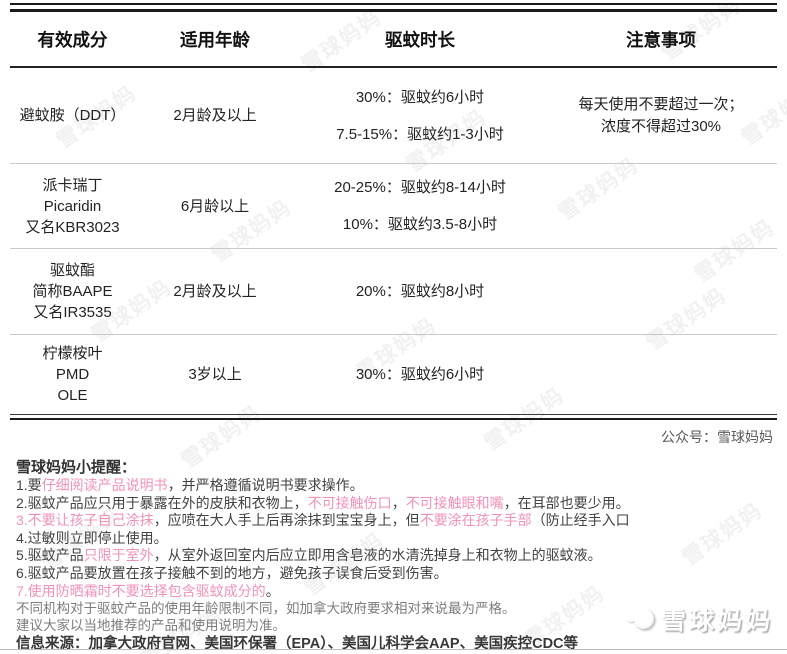 Image resolution: width=787 pixels, height=654 pixels. Describe the element at coordinates (72, 39) in the screenshot. I see `header-cell: 有效成分` at that location.